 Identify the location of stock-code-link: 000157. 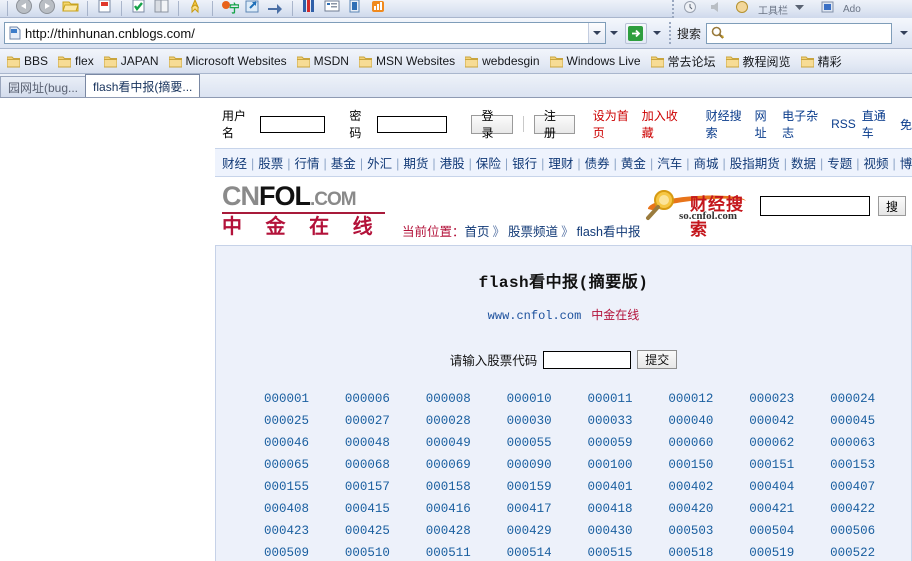
(373, 487).